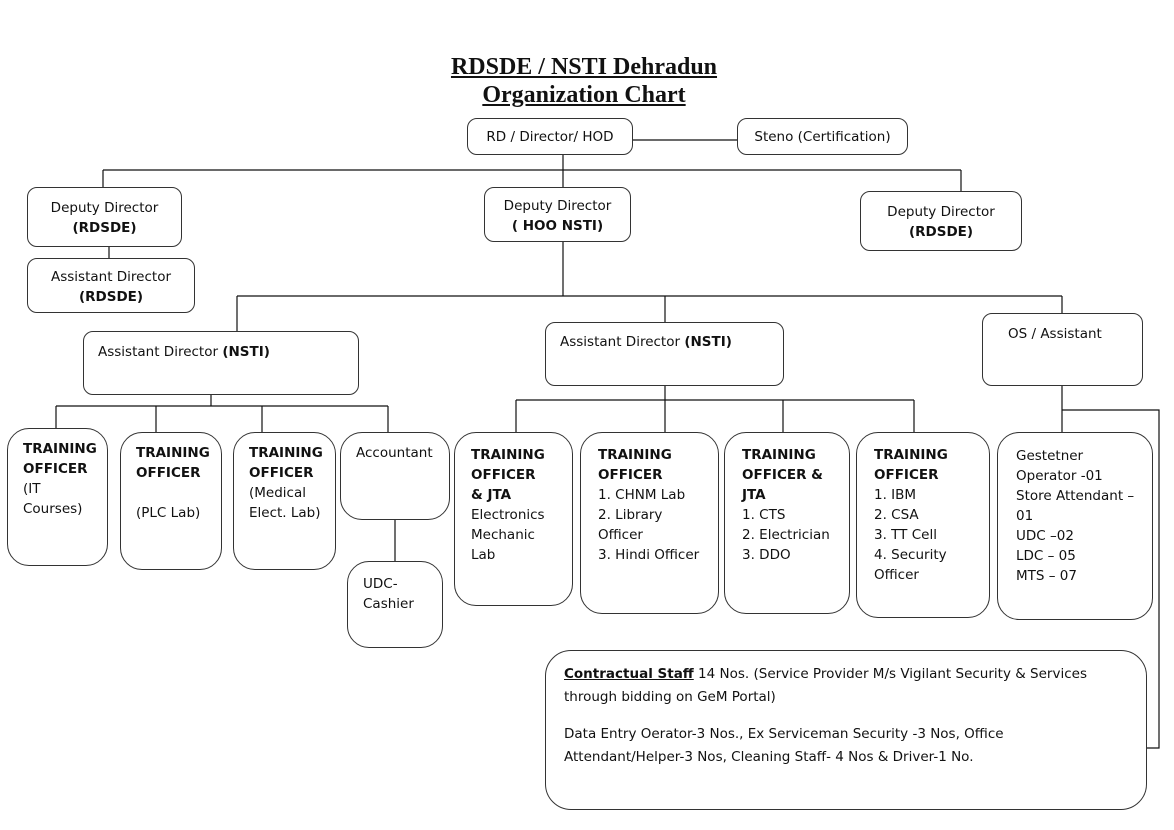 Image resolution: width=1174 pixels, height=830 pixels. What do you see at coordinates (1045, 536) in the screenshot?
I see `staff-line: UDC –02` at bounding box center [1045, 536].